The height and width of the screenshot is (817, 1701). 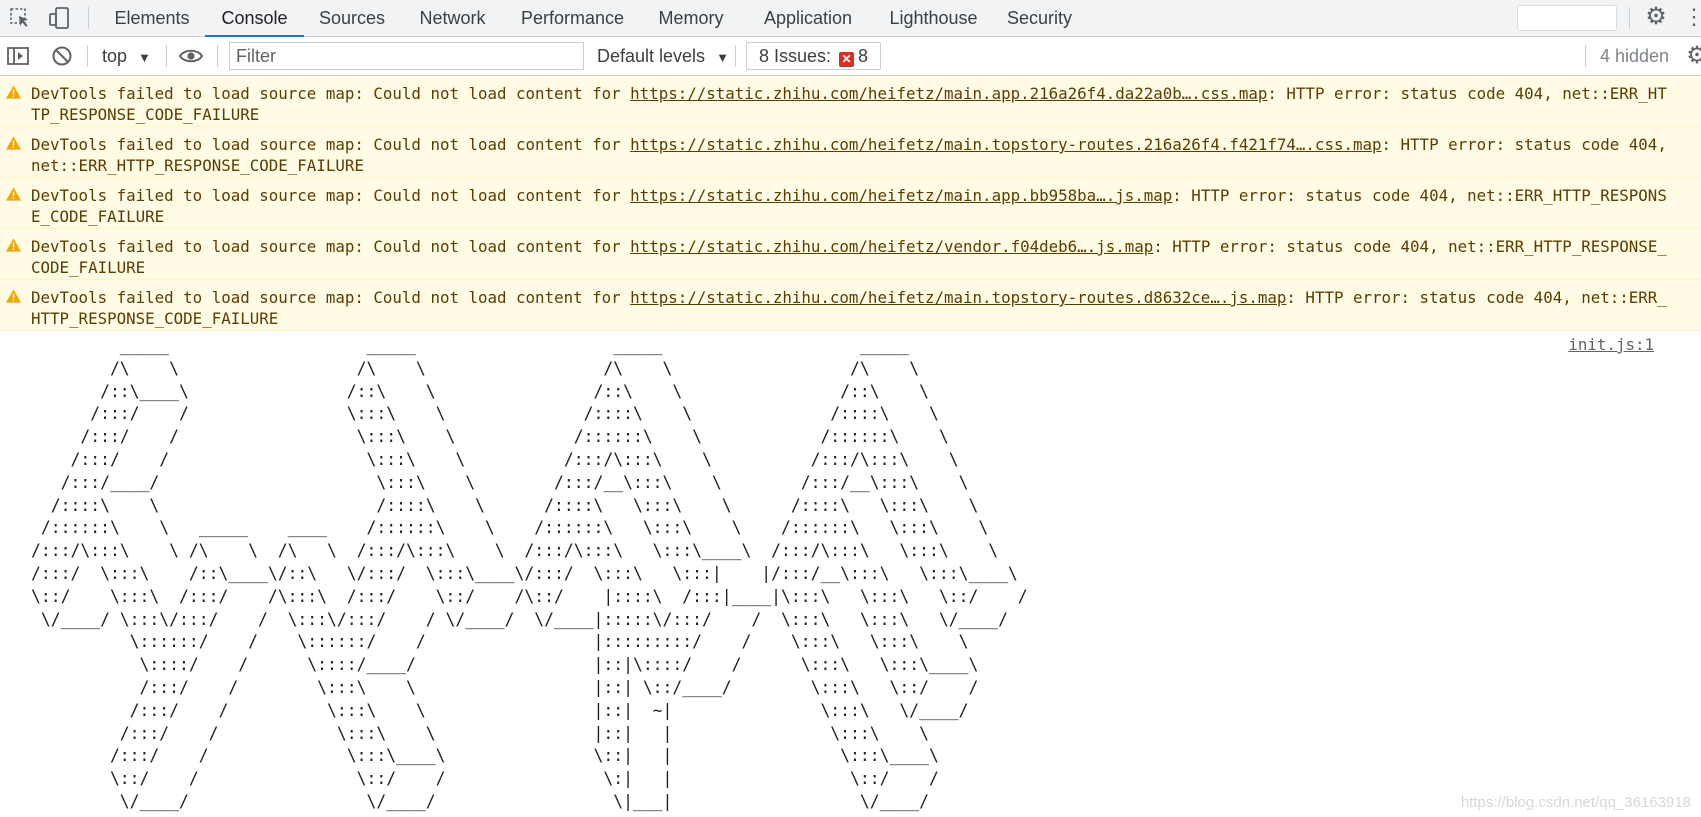 What do you see at coordinates (808, 18) in the screenshot?
I see `tab-application: Application` at bounding box center [808, 18].